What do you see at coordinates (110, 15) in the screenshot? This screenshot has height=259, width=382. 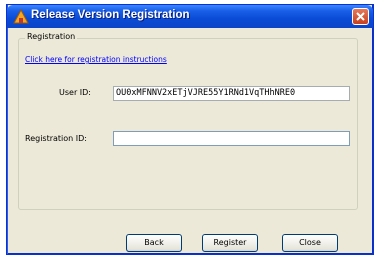 I see `window-title: Release Version Registration` at bounding box center [110, 15].